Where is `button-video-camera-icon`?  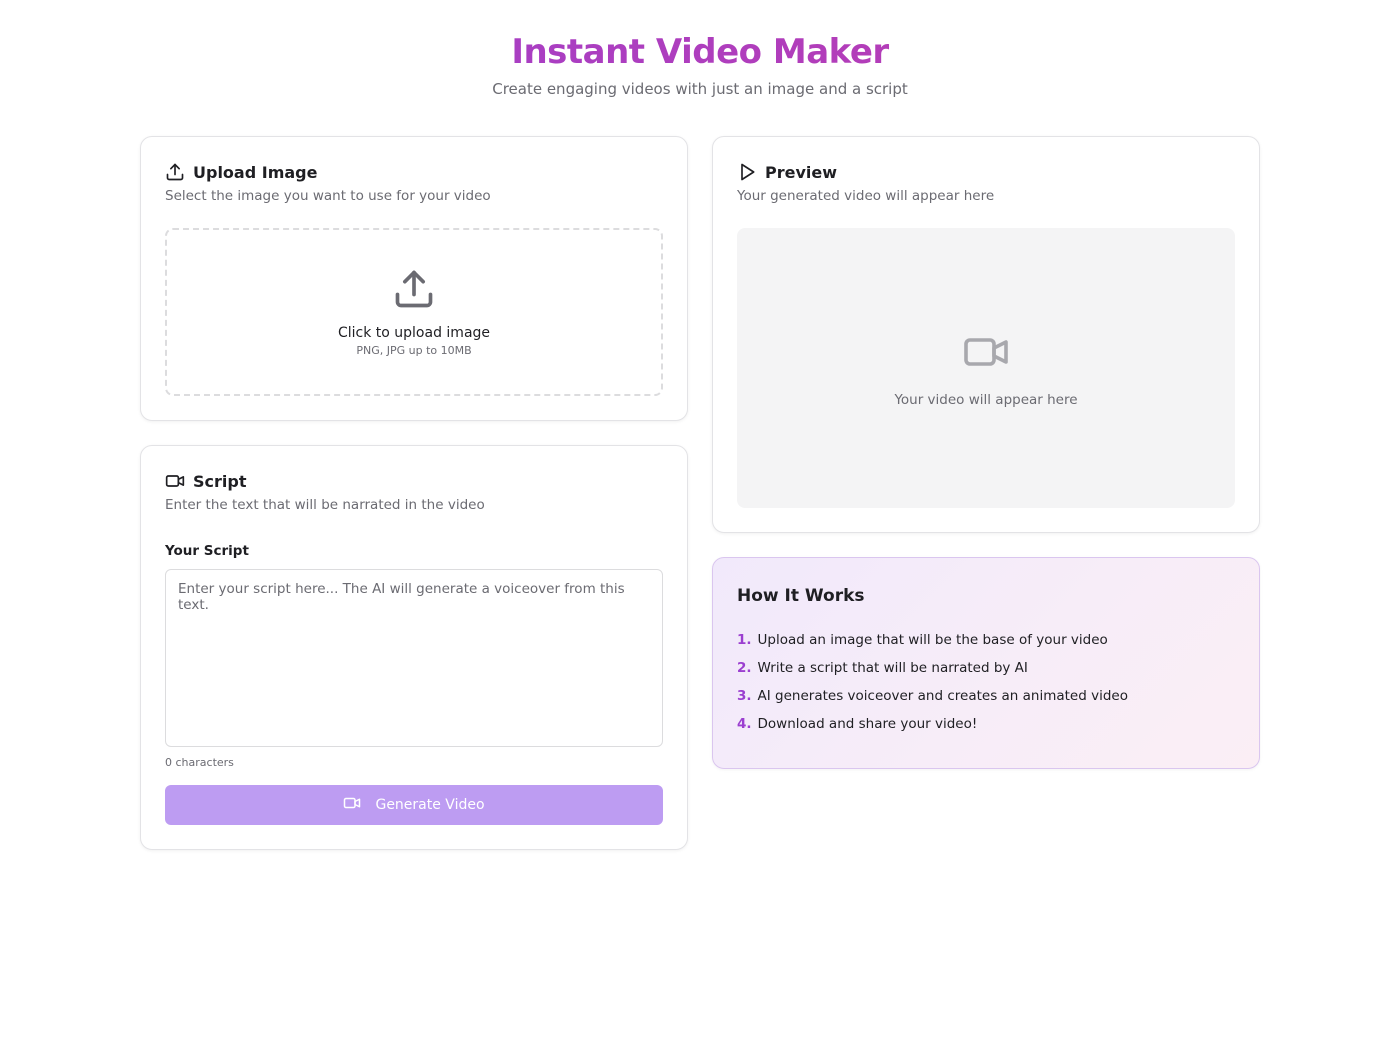
button-video-camera-icon is located at coordinates (352, 805).